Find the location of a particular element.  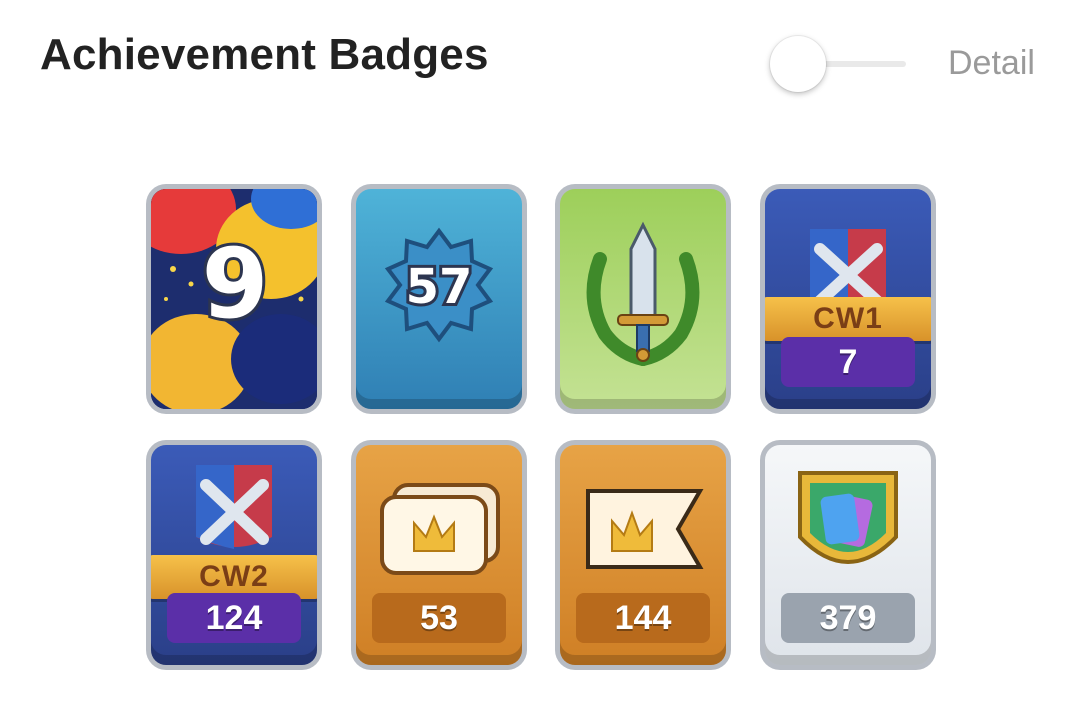

anniversary-number: 9 is located at coordinates (235, 284).